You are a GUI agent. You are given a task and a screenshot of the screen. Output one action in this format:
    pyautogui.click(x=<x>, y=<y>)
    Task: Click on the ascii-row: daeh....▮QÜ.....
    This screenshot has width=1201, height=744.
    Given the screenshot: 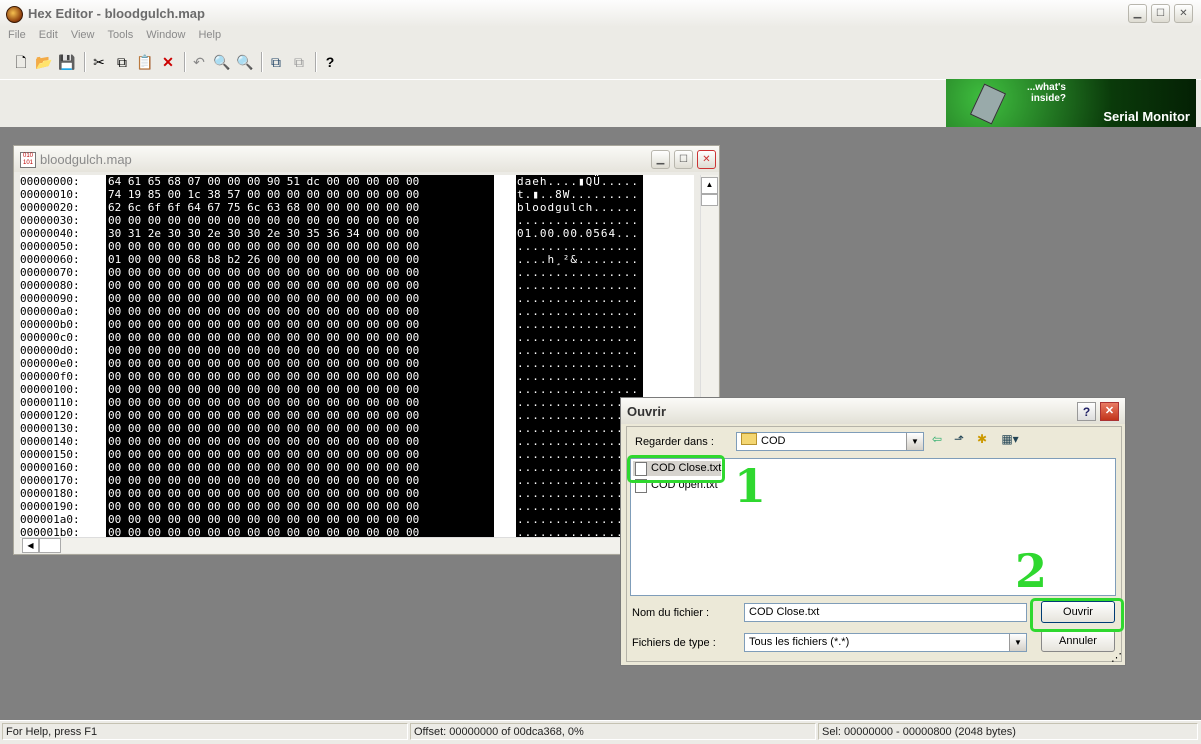 What is the action you would take?
    pyautogui.click(x=580, y=181)
    